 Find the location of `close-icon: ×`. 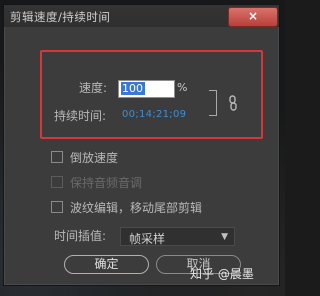

close-icon: × is located at coordinates (253, 16).